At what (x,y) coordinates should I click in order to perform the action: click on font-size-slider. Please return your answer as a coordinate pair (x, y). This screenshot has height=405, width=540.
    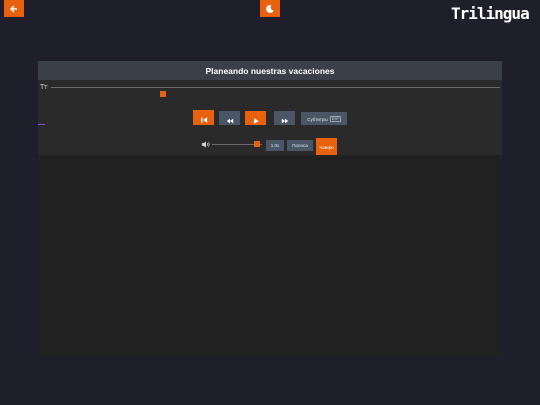
    Looking at the image, I should click on (275, 92).